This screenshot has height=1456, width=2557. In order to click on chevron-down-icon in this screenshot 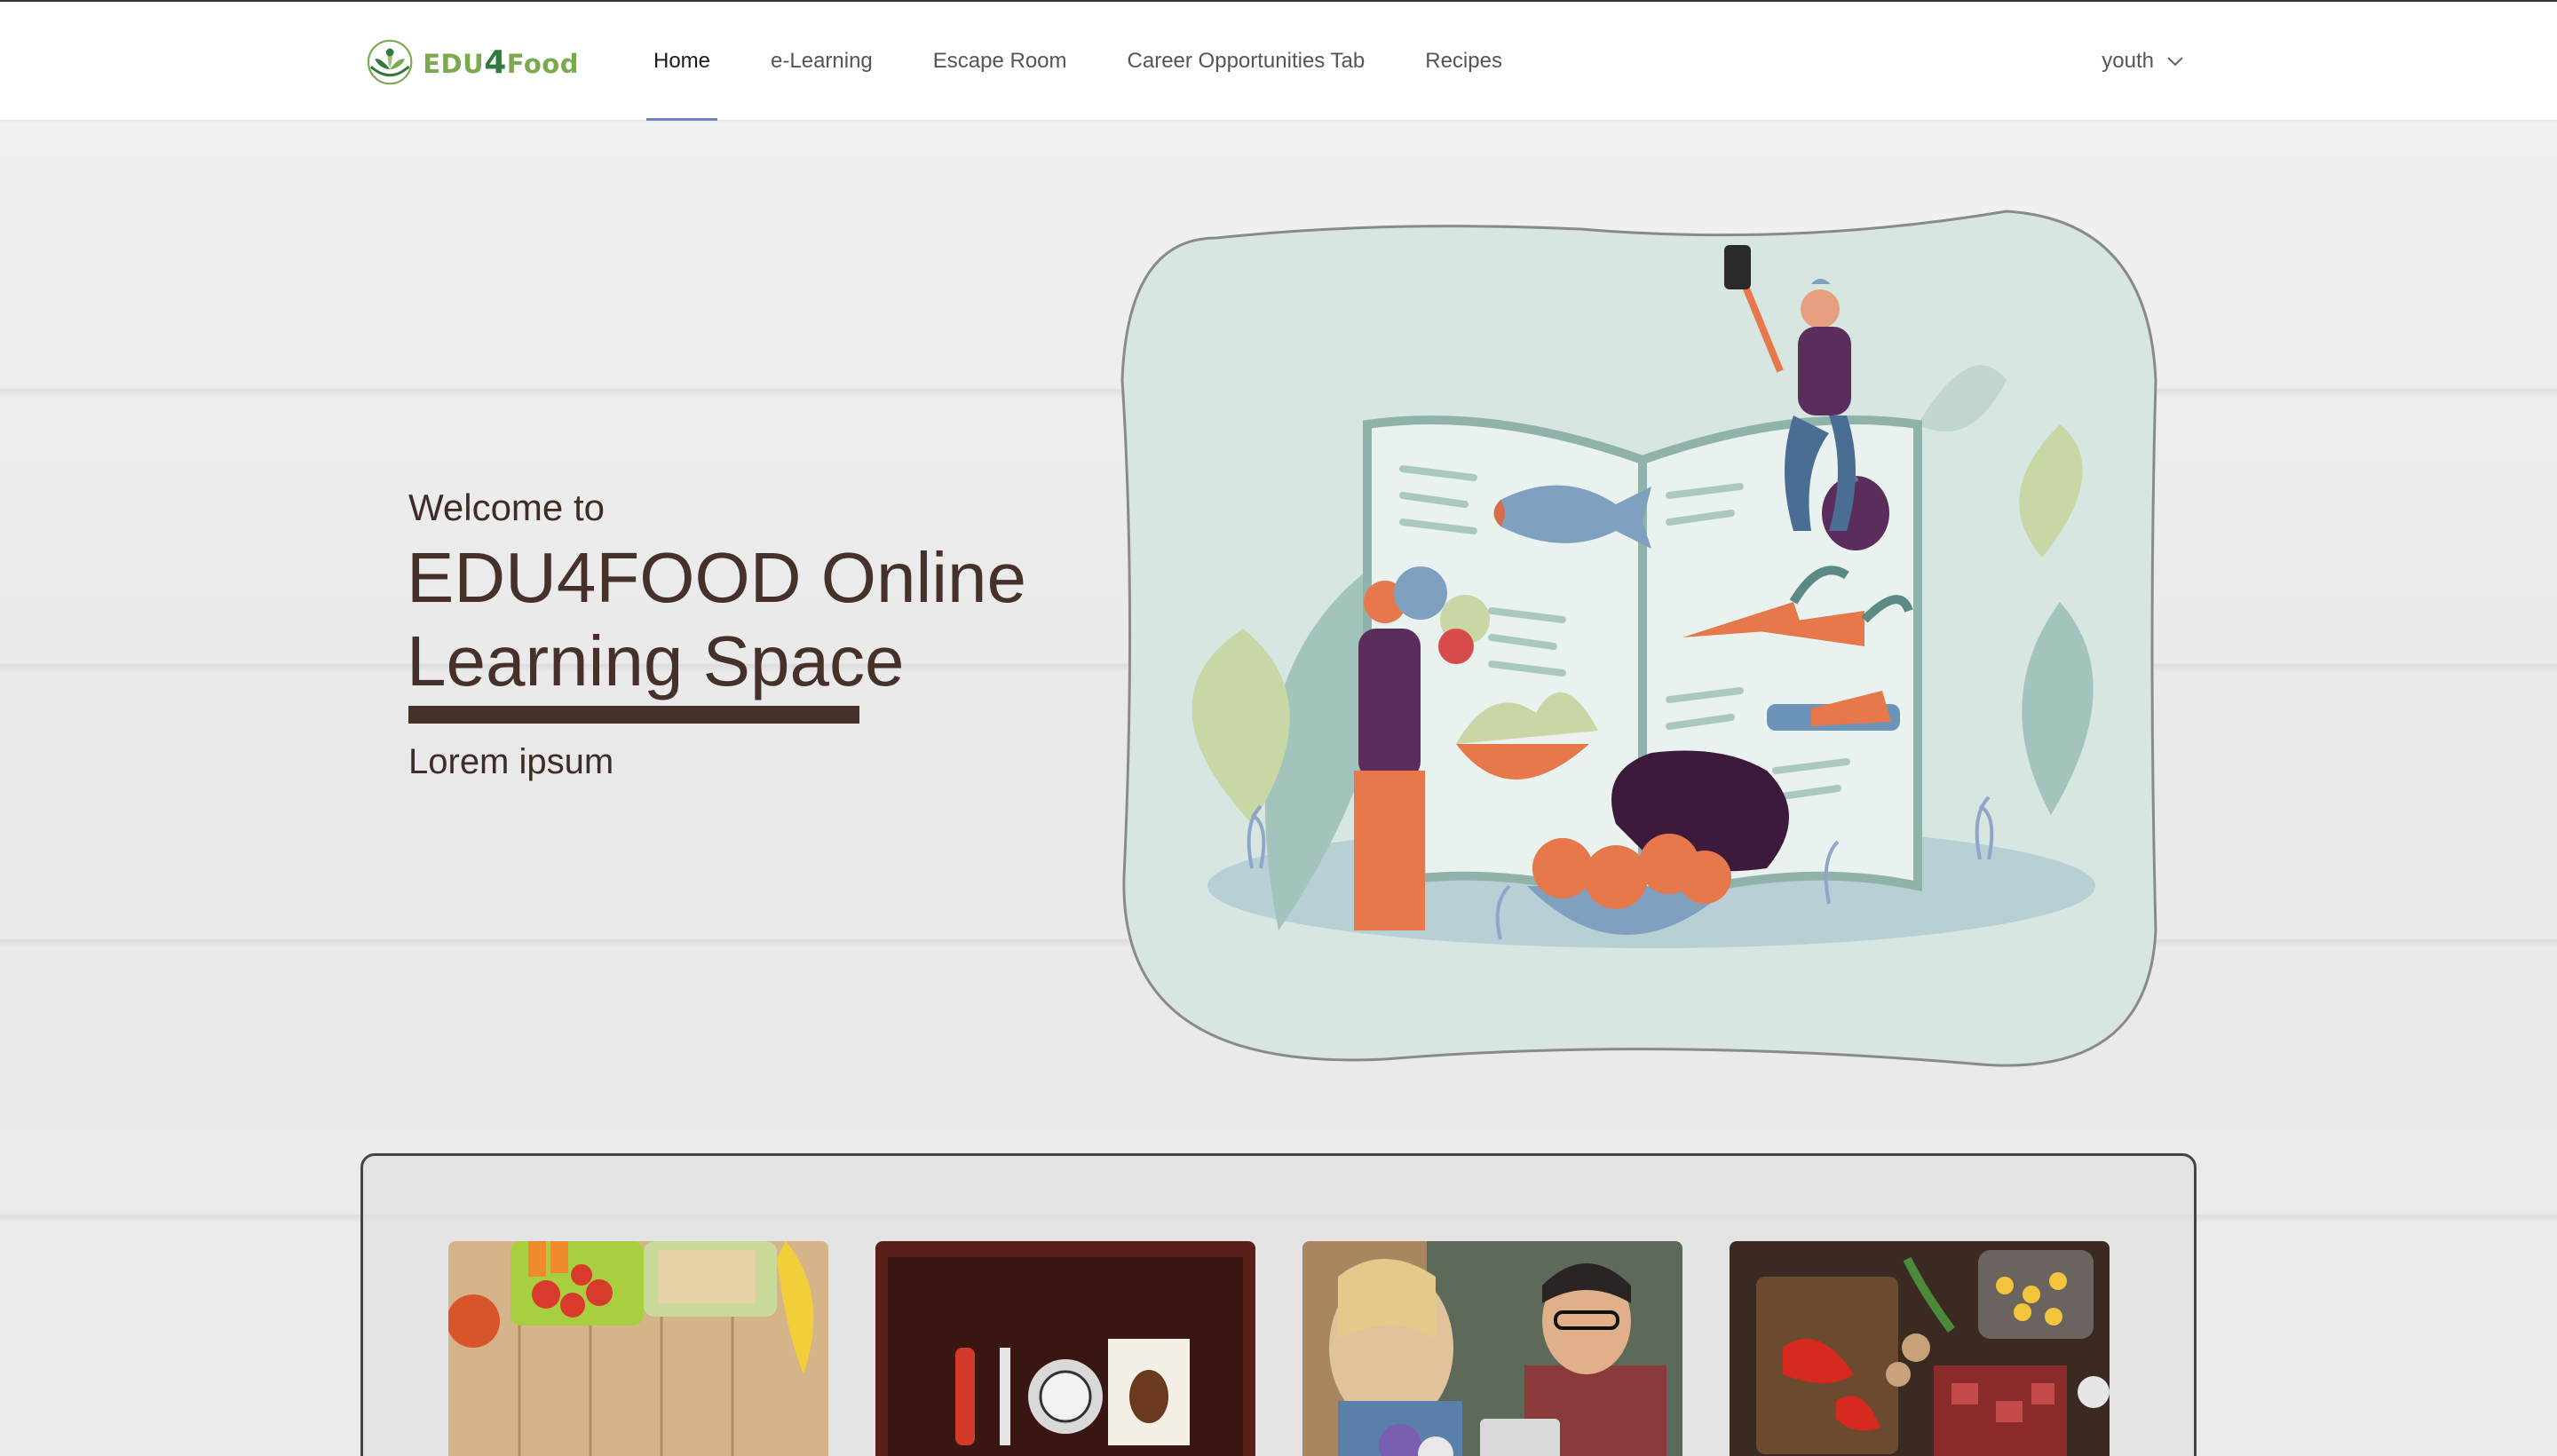, I will do `click(2175, 62)`.